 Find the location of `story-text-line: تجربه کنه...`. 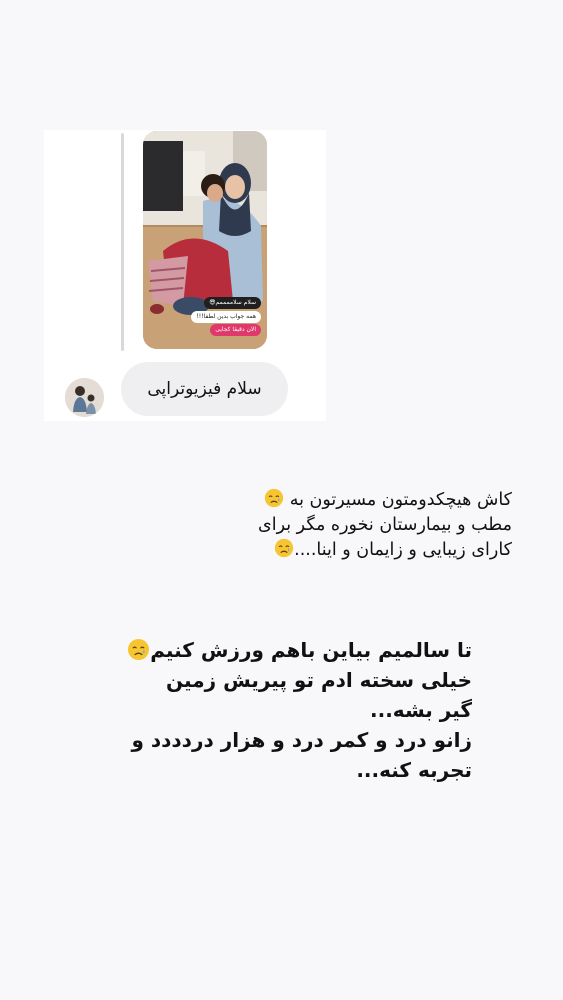

story-text-line: تجربه کنه... is located at coordinates (414, 770).